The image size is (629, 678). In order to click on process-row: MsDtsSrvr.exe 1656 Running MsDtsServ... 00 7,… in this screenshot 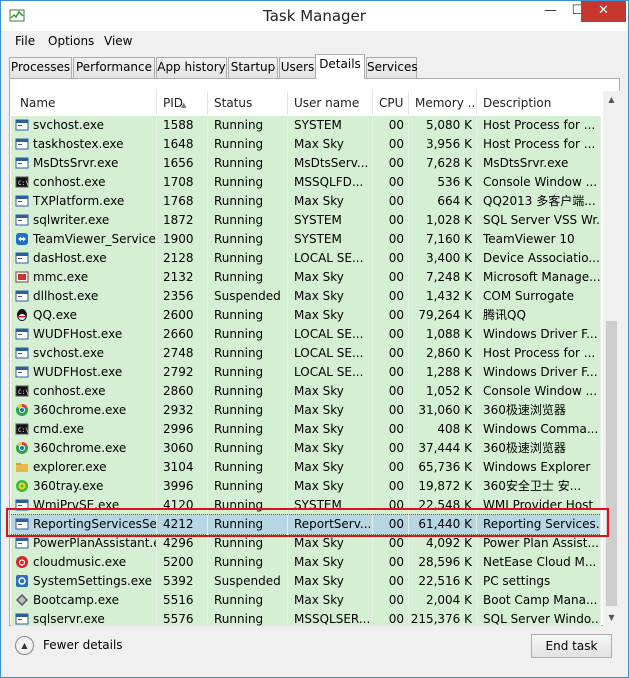, I will do `click(306, 163)`.